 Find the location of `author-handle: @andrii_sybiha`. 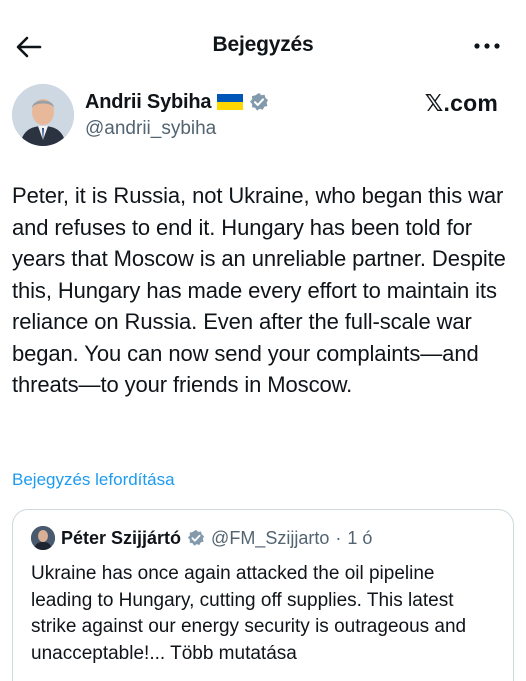

author-handle: @andrii_sybiha is located at coordinates (150, 129).